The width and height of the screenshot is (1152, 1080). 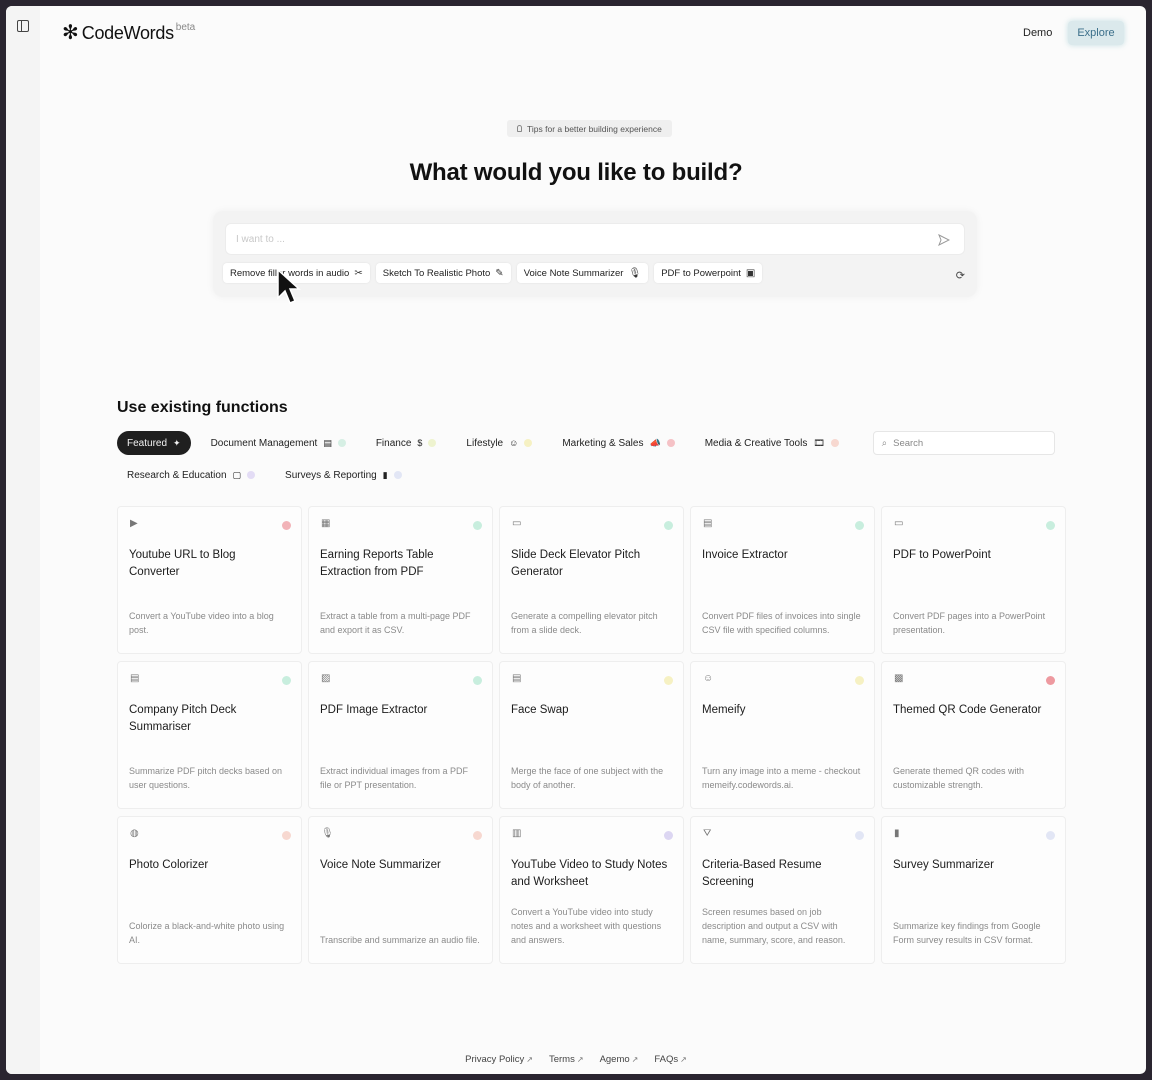 I want to click on filter-chip: Lifestyle ☺, so click(x=499, y=443).